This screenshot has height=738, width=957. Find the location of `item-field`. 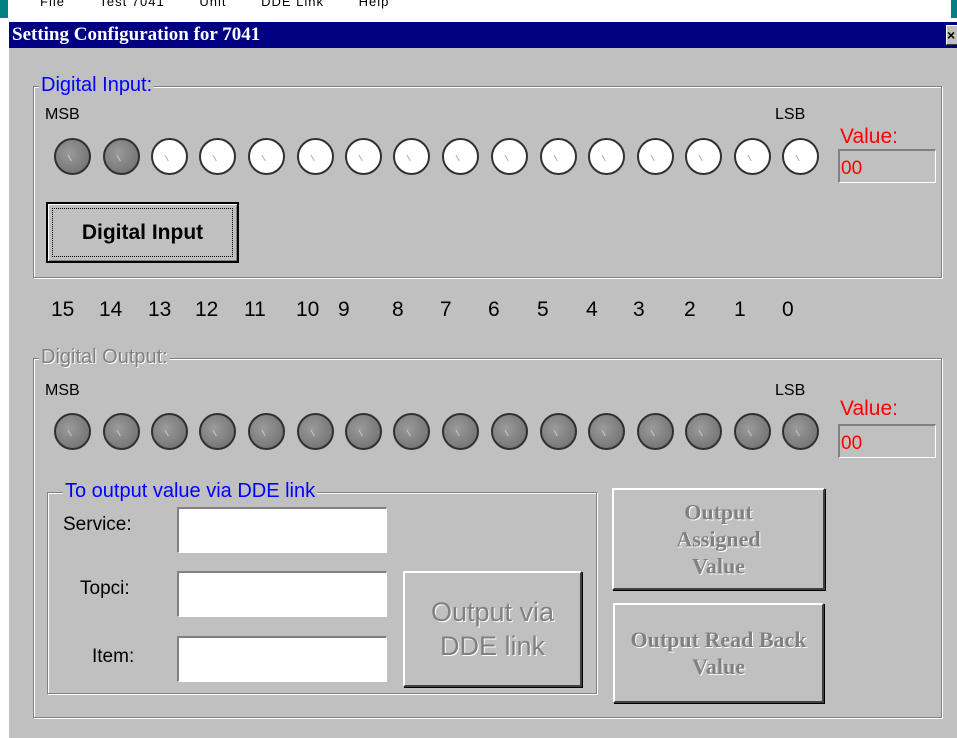

item-field is located at coordinates (282, 659).